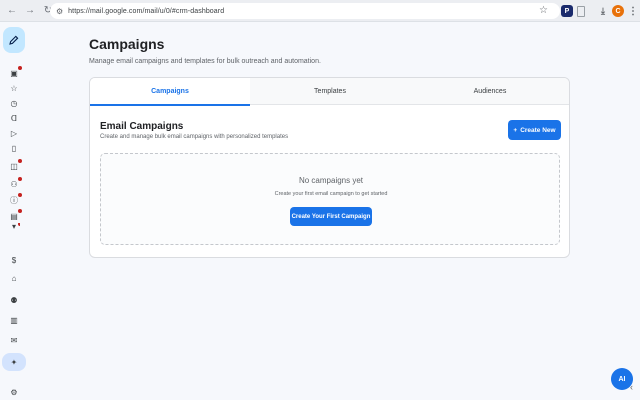 This screenshot has width=640, height=400. I want to click on extension-p-icon: P, so click(567, 11).